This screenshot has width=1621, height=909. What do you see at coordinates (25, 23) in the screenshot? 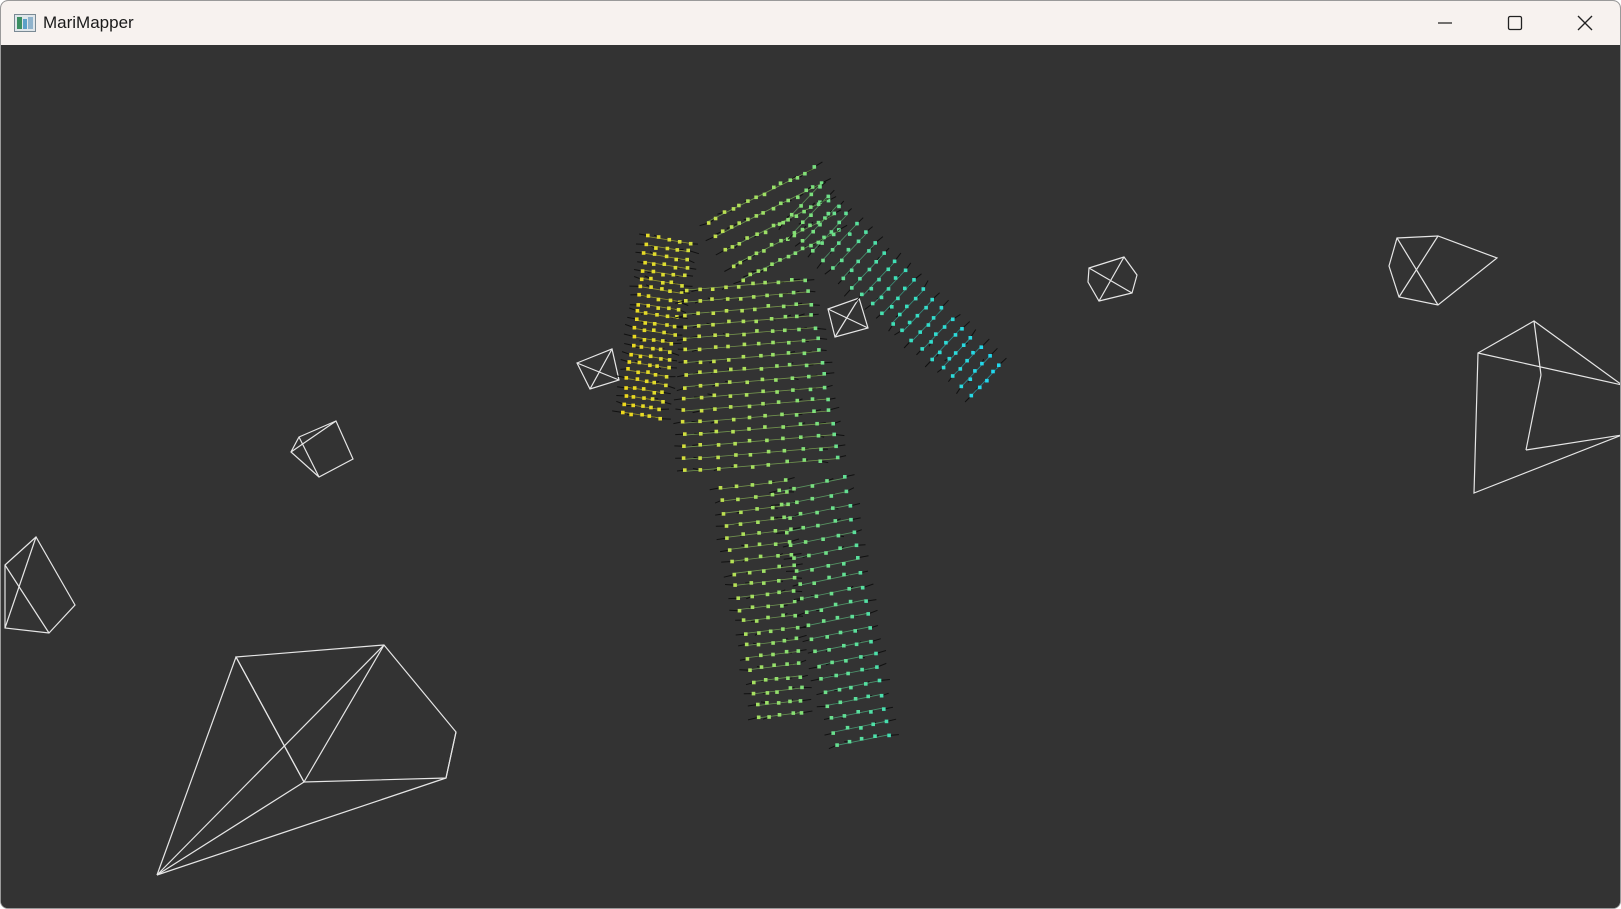
I see `marimapper-app-icon` at bounding box center [25, 23].